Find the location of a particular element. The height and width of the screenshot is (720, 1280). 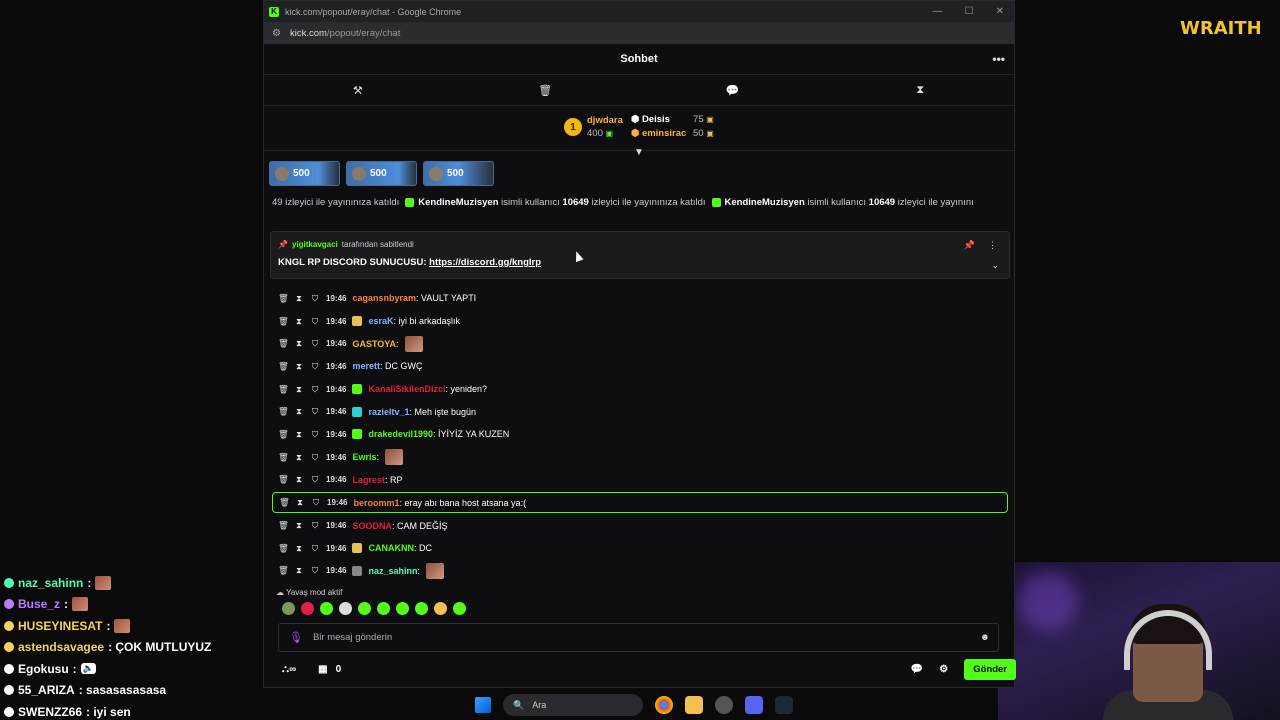

message-username: razieltv_1 is located at coordinates (388, 412).